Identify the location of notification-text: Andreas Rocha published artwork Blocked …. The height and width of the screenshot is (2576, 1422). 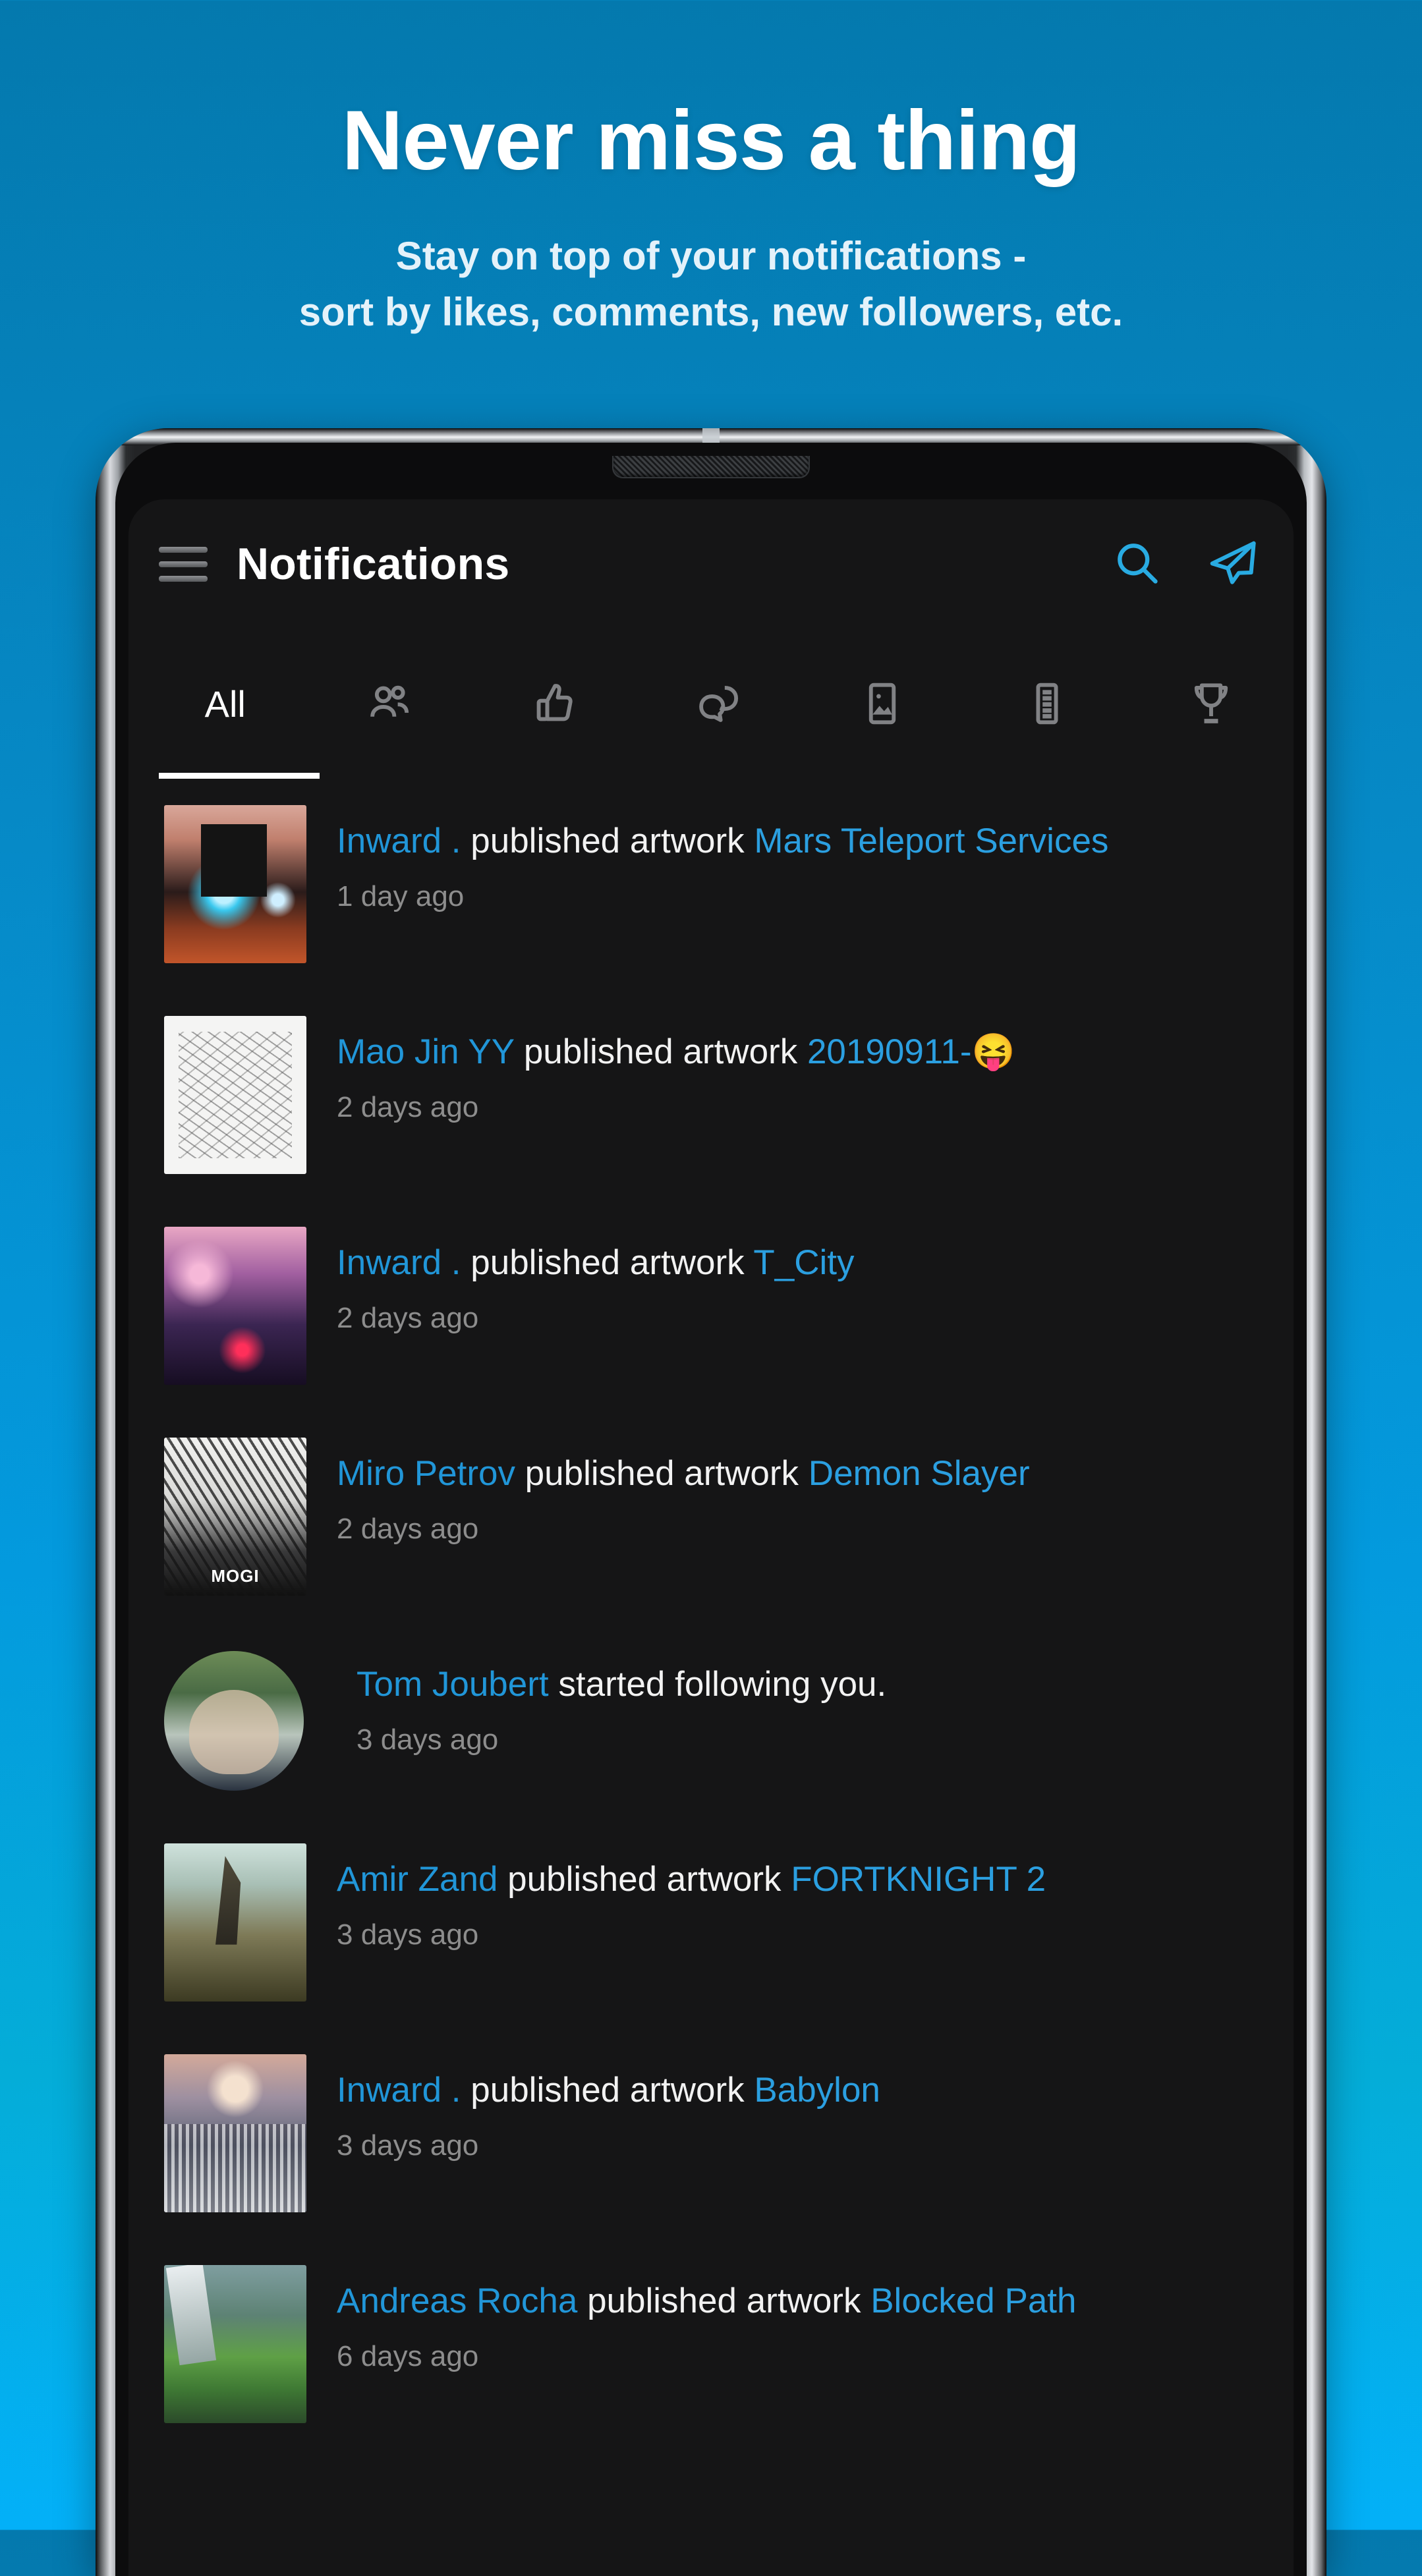
(802, 2301).